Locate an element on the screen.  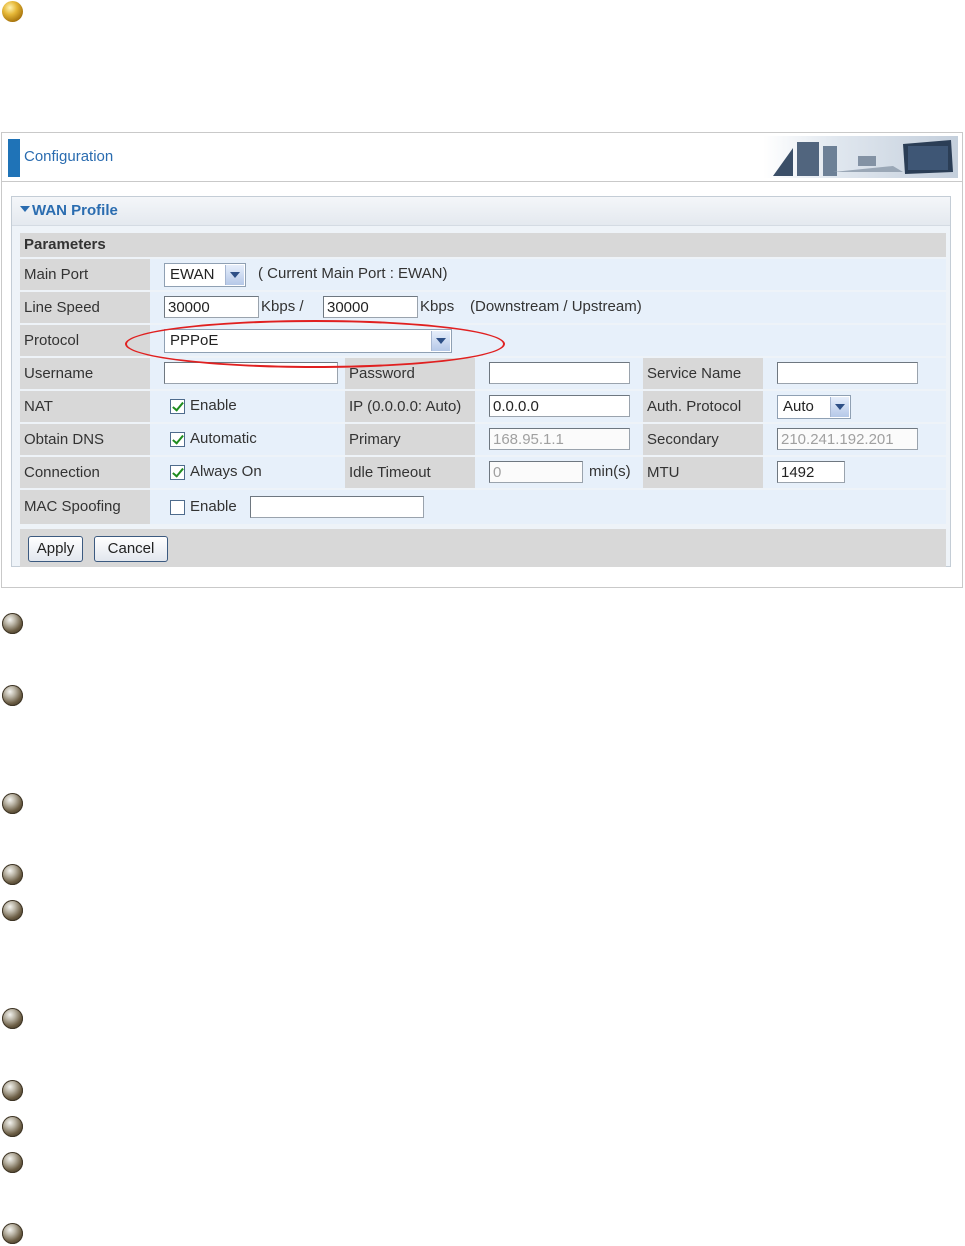
mac-spoofing-enable-label: Enable is located at coordinates (213, 506).